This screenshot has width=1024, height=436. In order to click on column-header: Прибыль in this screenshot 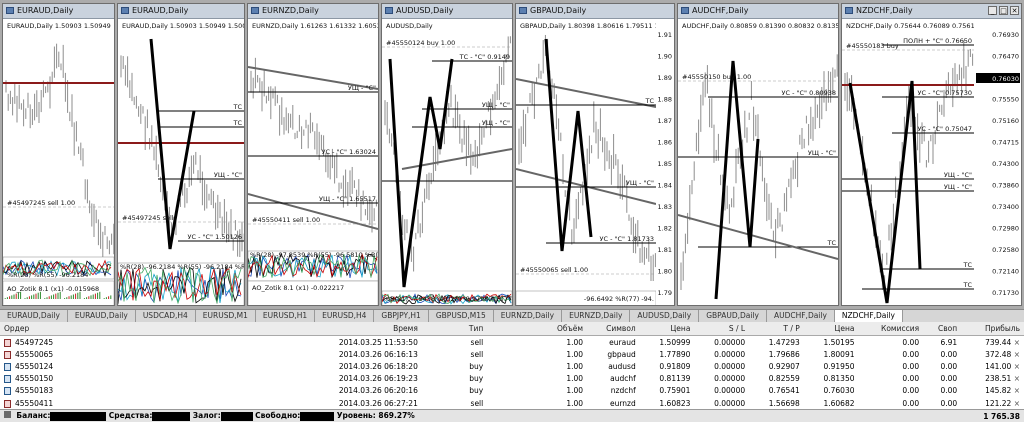, I will do `click(992, 329)`.